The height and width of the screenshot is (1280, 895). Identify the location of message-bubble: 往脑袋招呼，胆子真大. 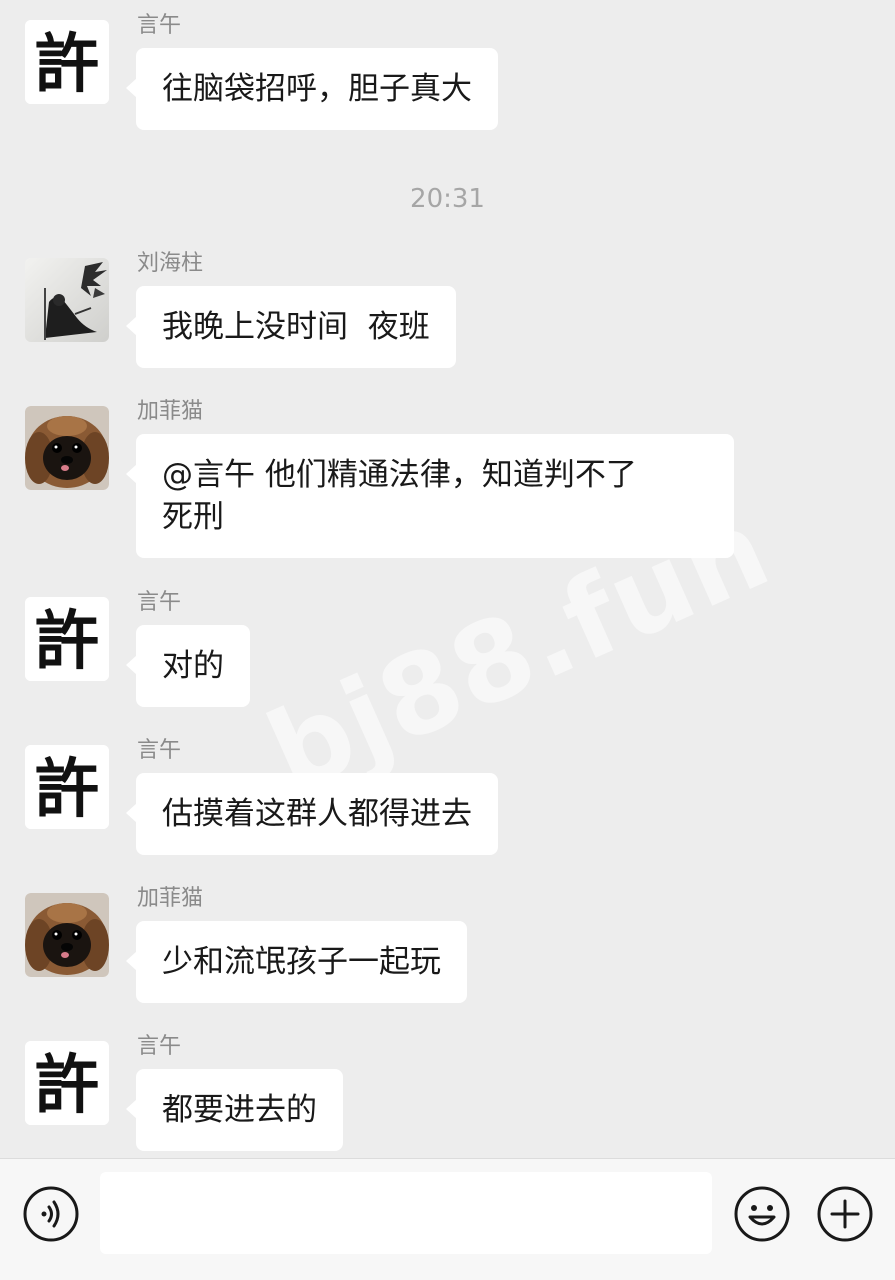
(312, 89).